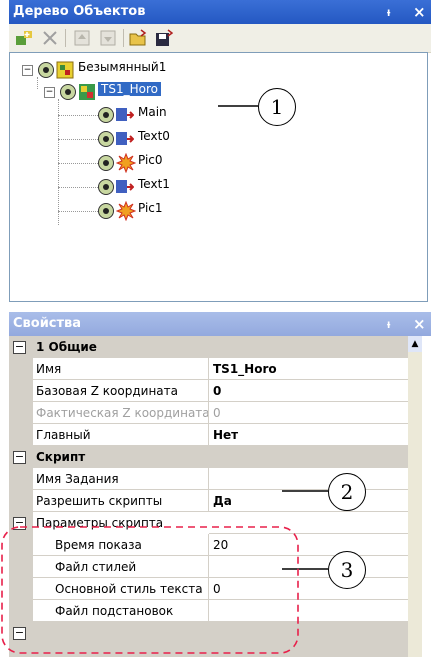 This screenshot has height=657, width=431. Describe the element at coordinates (150, 208) in the screenshot. I see `tree-node-item: Pic1` at that location.